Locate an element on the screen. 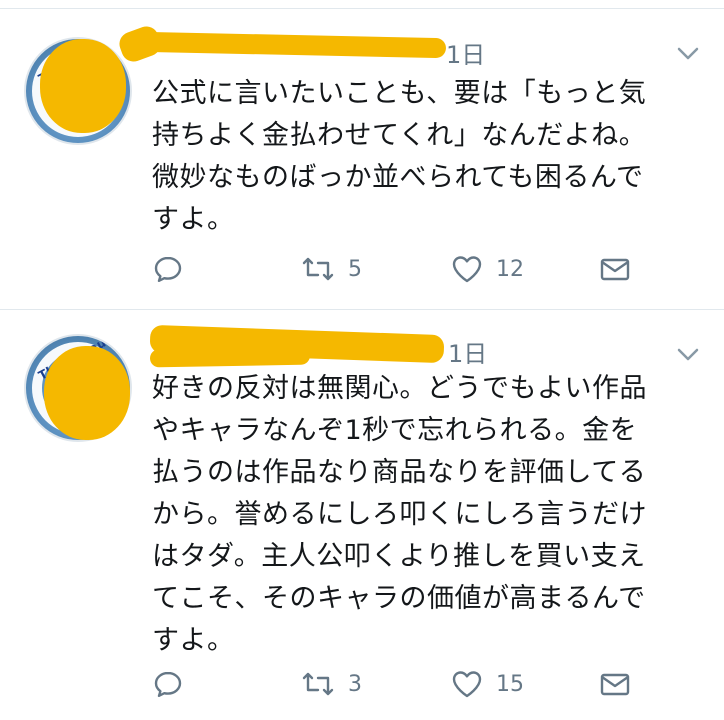 The image size is (724, 720). top-divider is located at coordinates (362, 4).